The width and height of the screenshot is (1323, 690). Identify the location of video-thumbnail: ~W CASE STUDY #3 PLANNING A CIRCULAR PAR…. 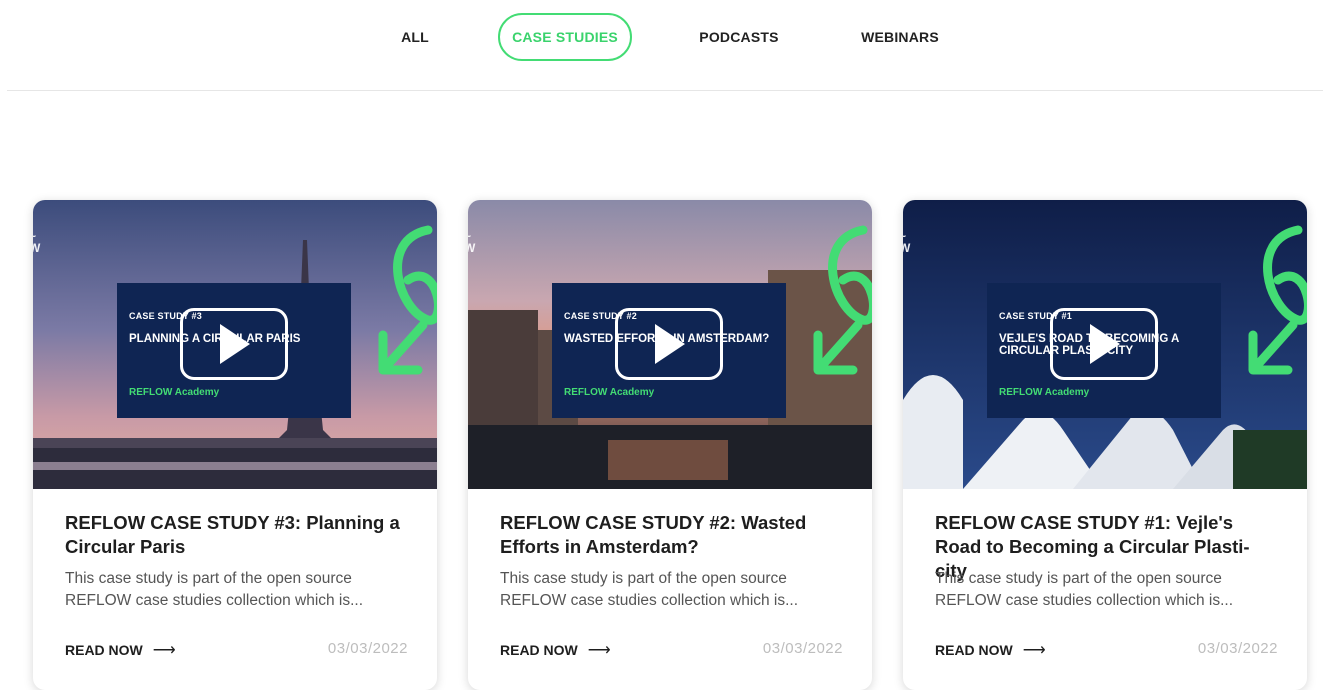
(235, 344).